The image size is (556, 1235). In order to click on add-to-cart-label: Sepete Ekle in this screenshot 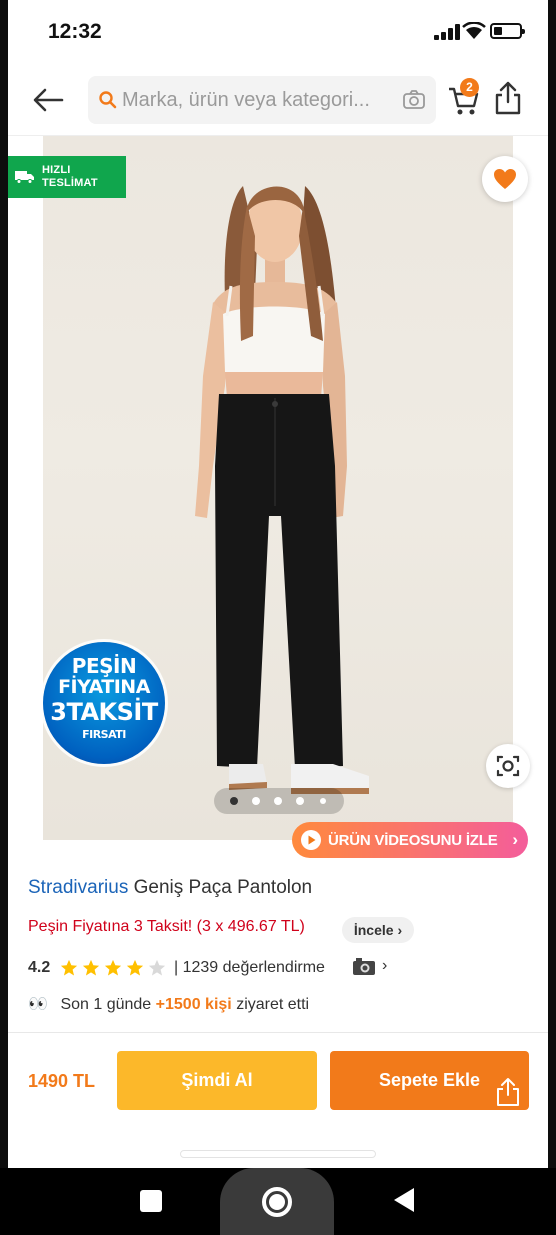, I will do `click(429, 1080)`.